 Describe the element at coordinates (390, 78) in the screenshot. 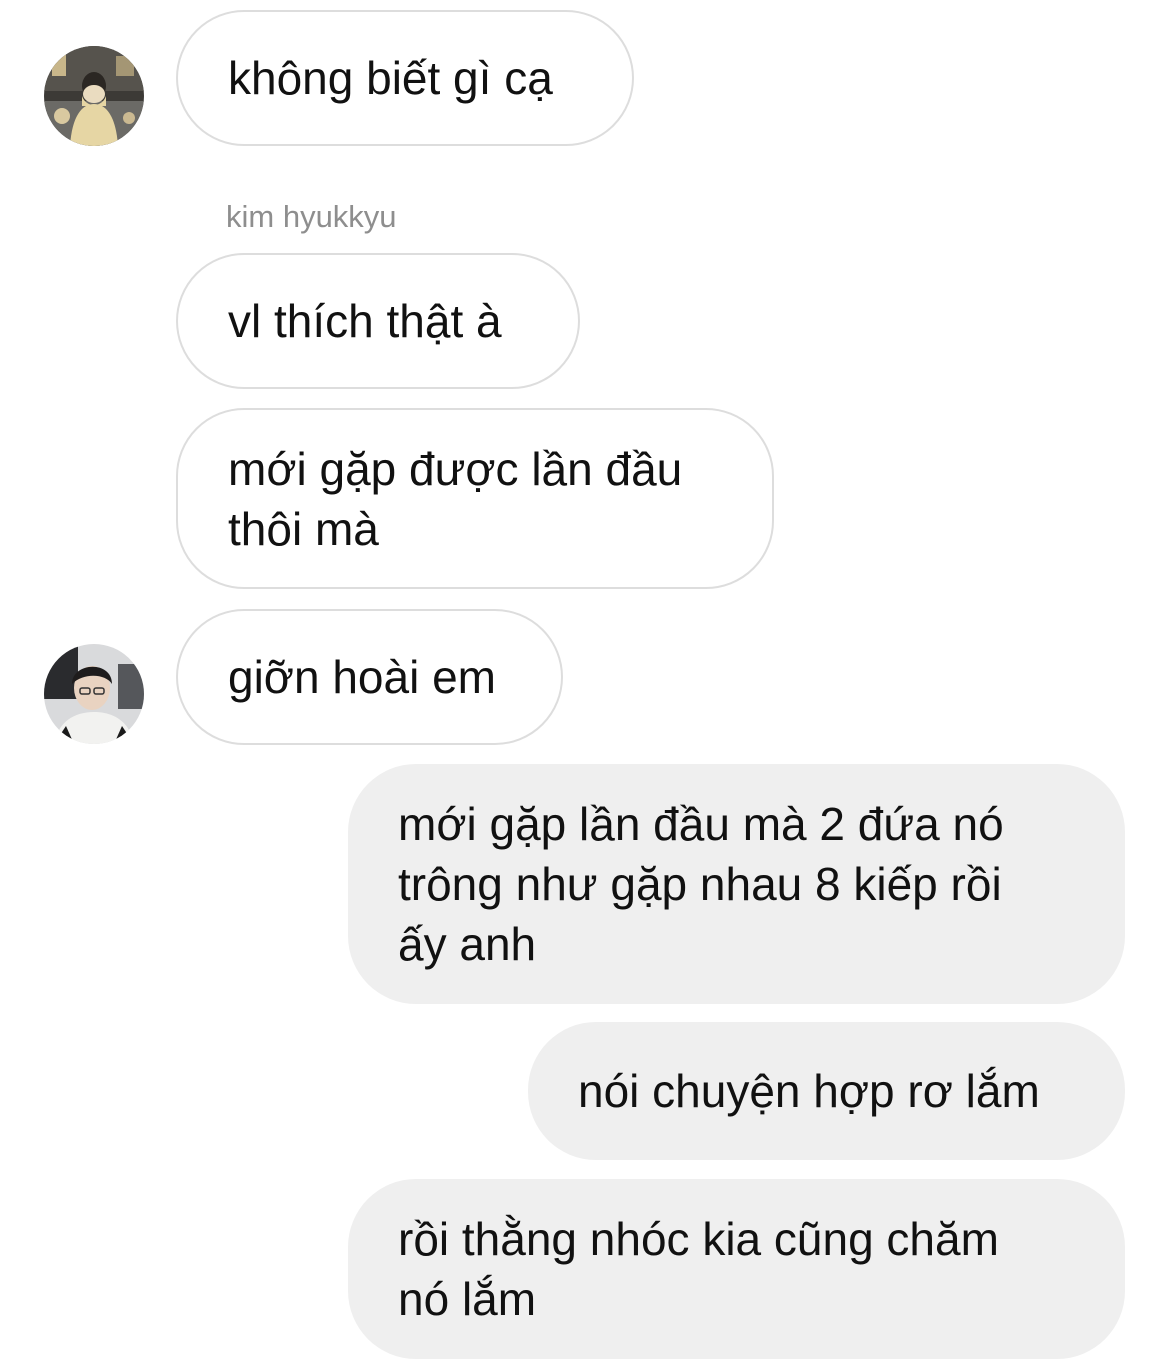

I see `message-text: không biết gì cạ` at that location.